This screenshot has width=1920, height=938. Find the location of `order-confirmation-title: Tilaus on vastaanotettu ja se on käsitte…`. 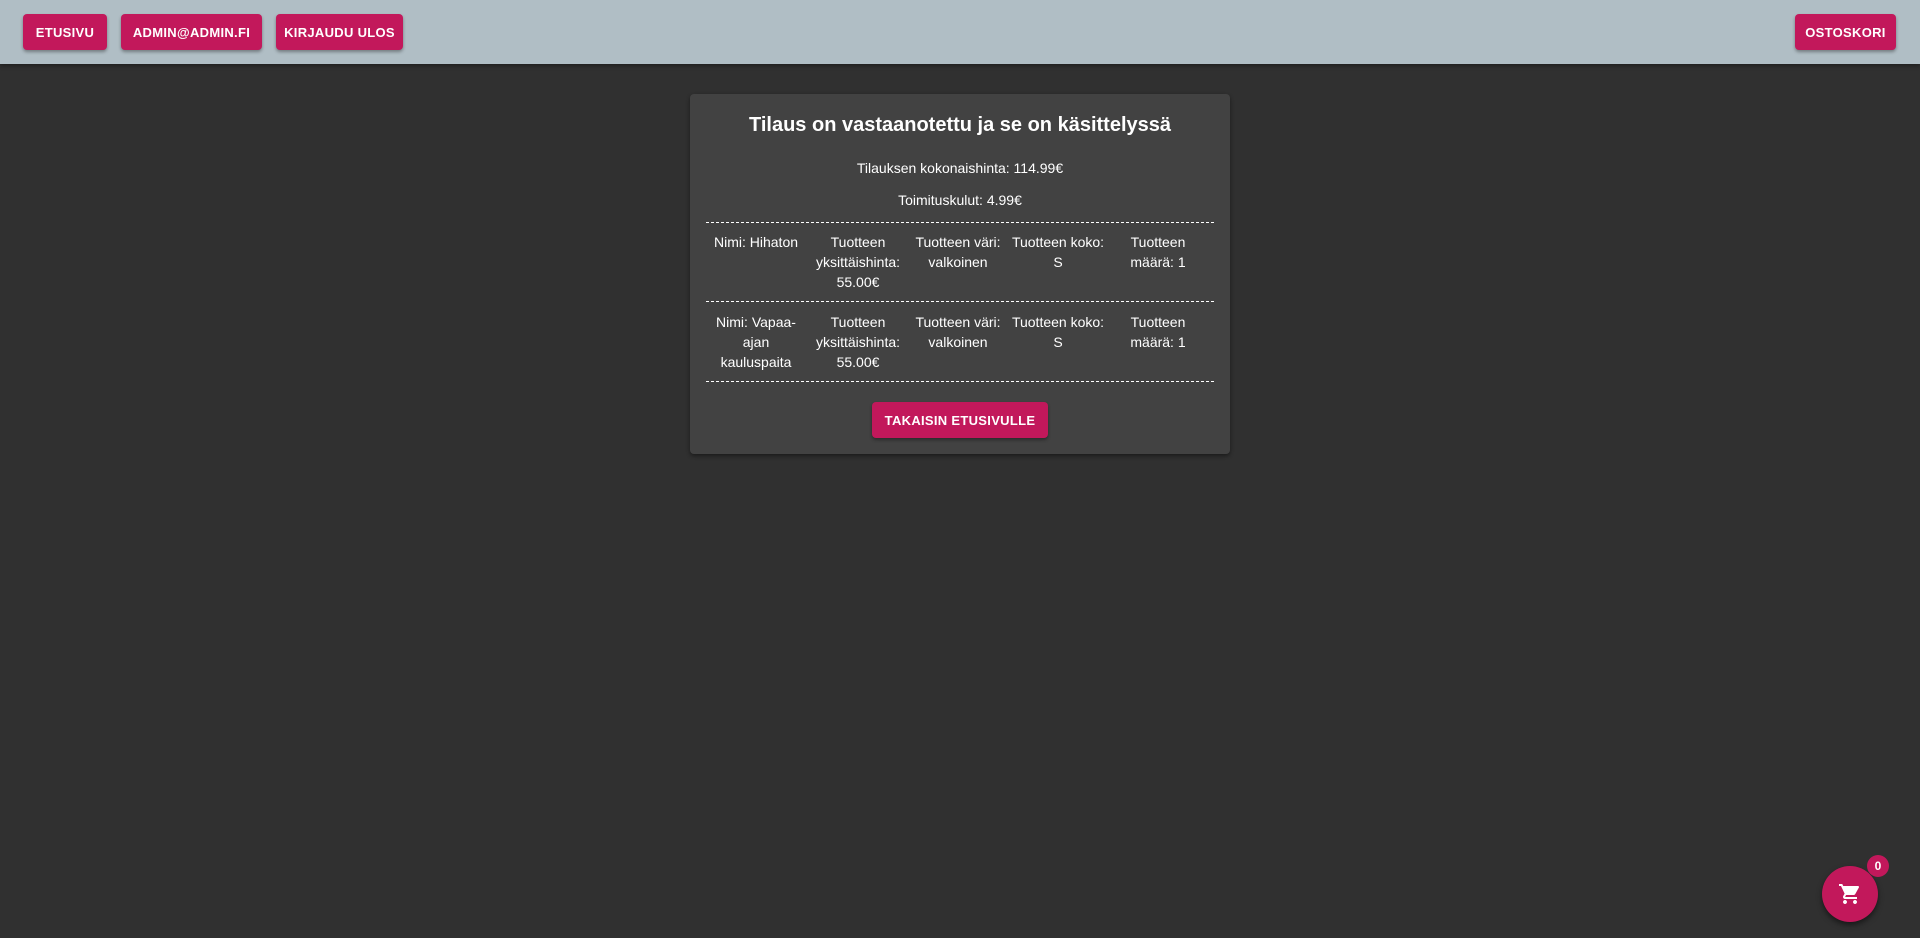

order-confirmation-title: Tilaus on vastaanotettu ja se on käsitte… is located at coordinates (959, 125).